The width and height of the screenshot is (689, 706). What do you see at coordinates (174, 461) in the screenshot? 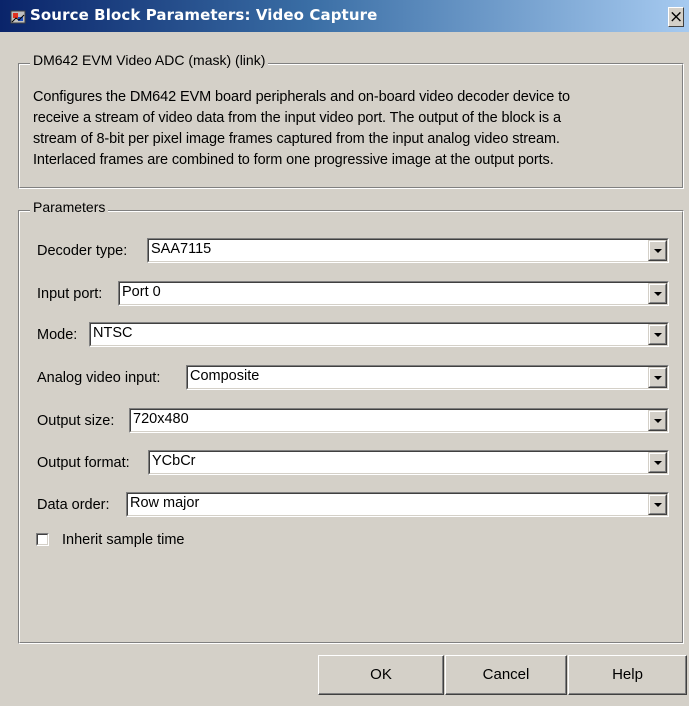
I see `output-format-value: YCbCr` at bounding box center [174, 461].